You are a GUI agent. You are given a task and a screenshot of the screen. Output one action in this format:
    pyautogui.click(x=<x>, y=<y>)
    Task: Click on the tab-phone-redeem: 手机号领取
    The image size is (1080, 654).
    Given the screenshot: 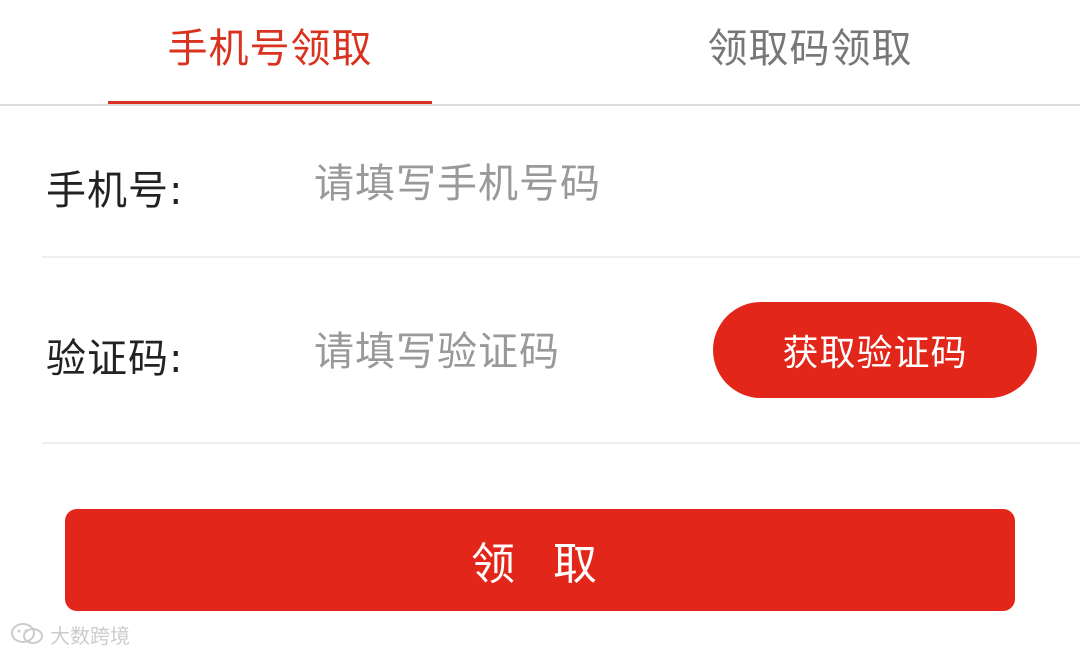 What is the action you would take?
    pyautogui.click(x=270, y=52)
    